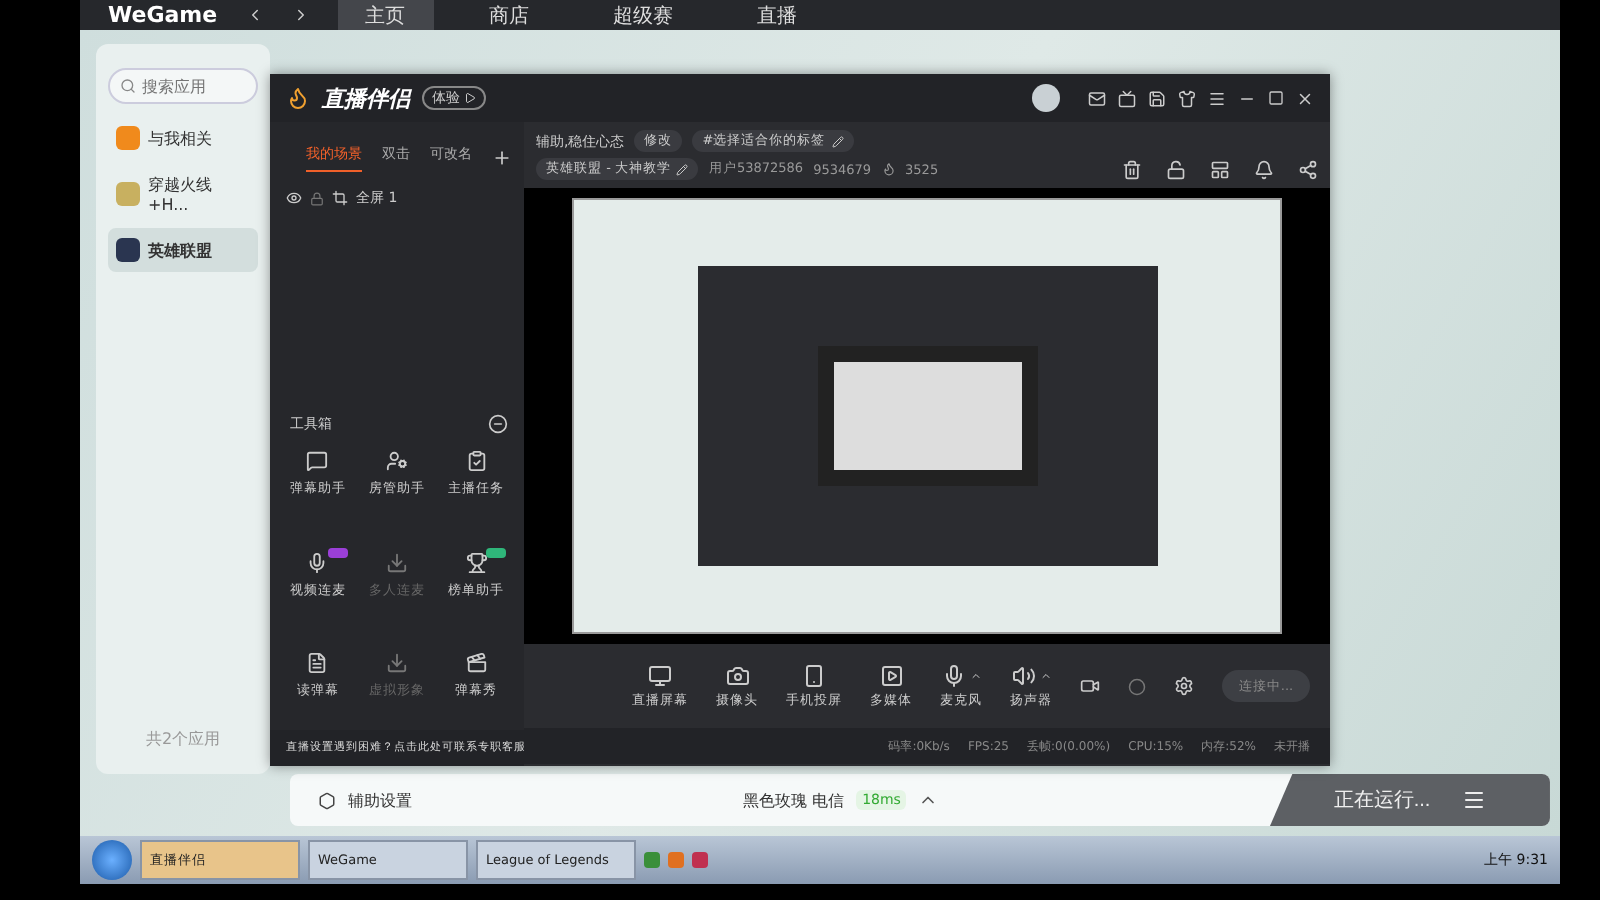  I want to click on lock-icon, so click(317, 198).